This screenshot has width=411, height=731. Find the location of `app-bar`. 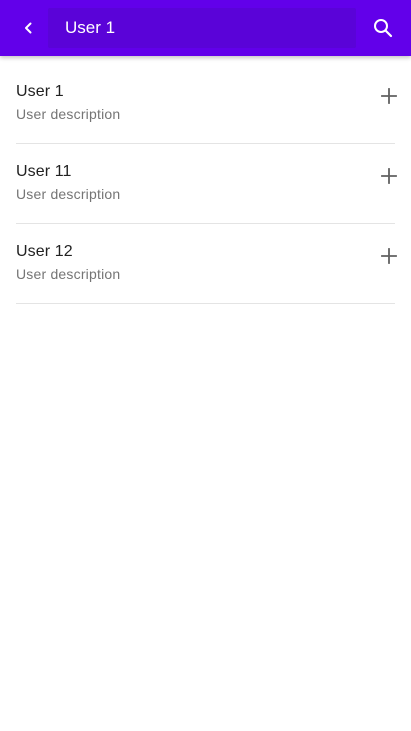

app-bar is located at coordinates (205, 28).